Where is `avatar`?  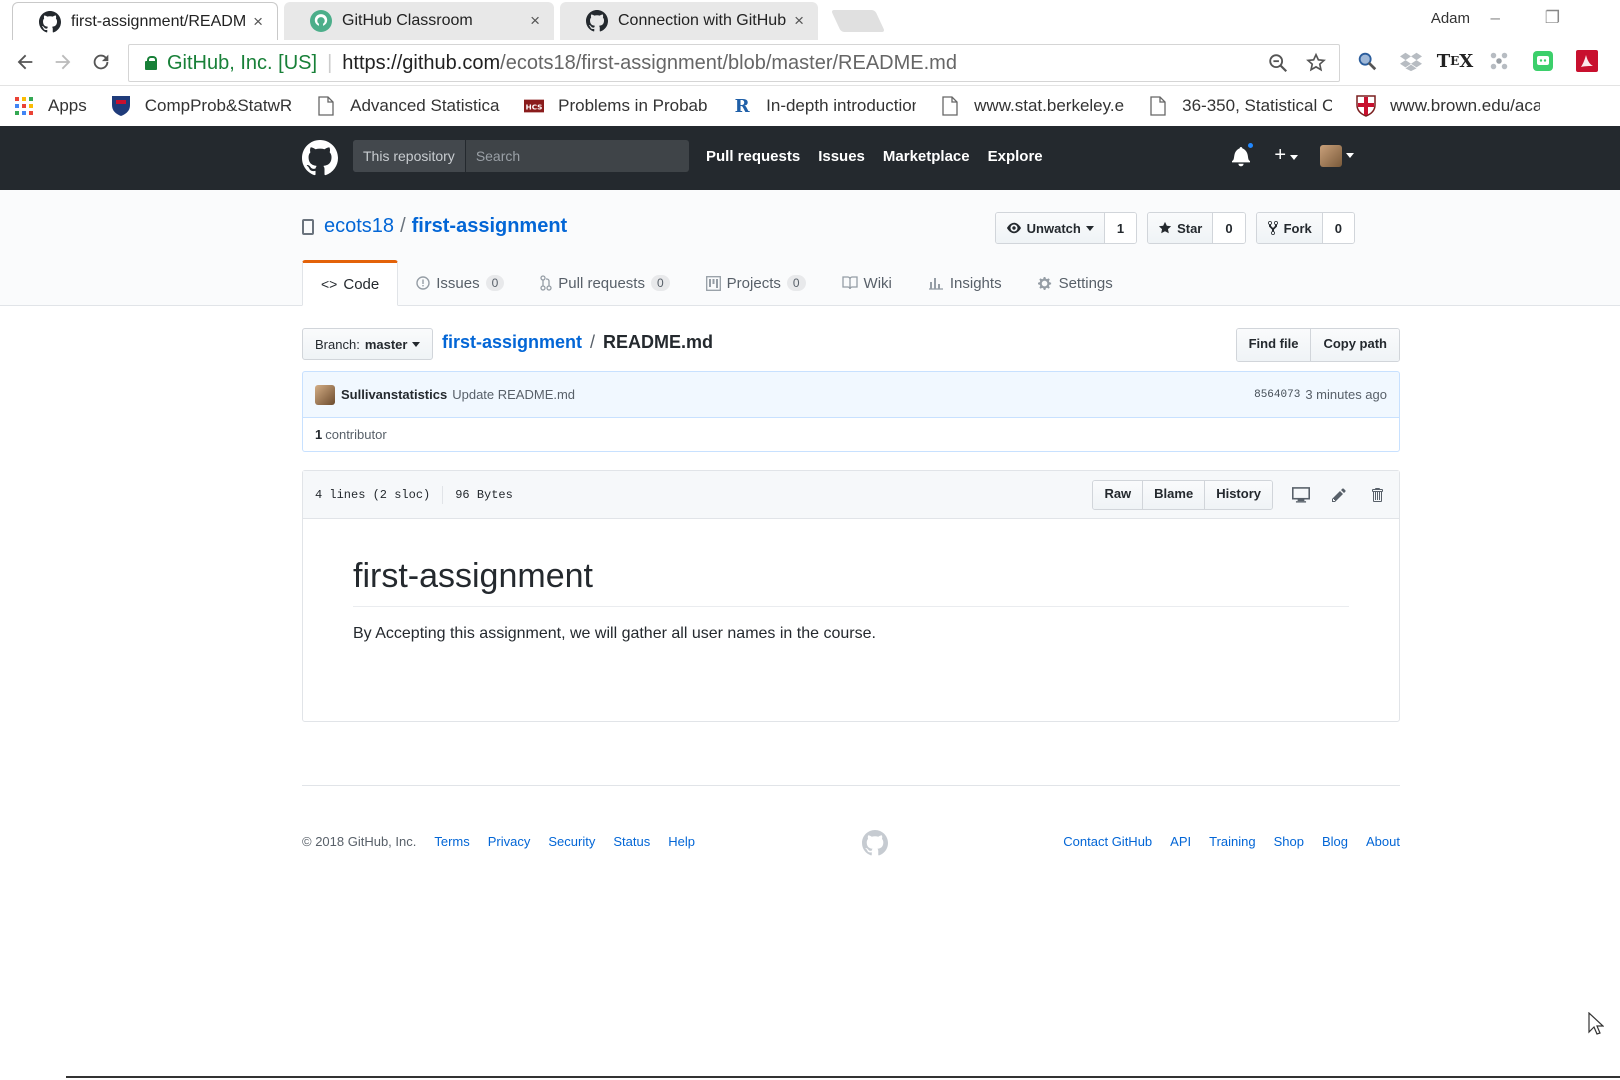
avatar is located at coordinates (325, 394).